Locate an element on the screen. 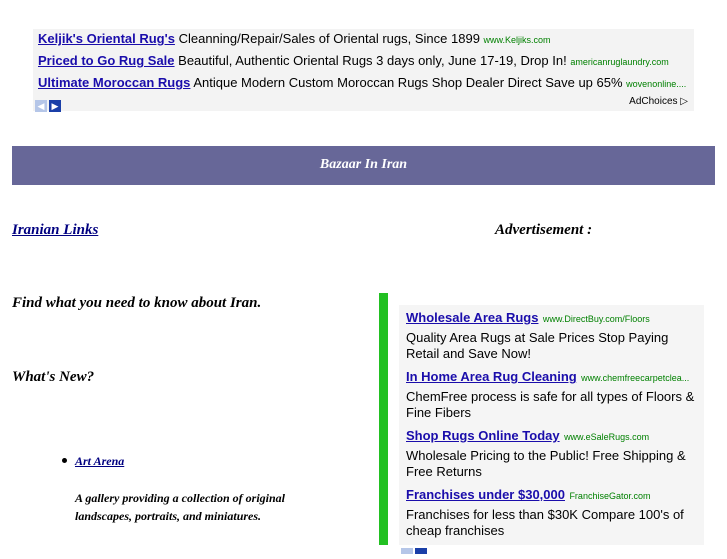 Image resolution: width=727 pixels, height=559 pixels. site-banner: Bazaar In Iran is located at coordinates (363, 165).